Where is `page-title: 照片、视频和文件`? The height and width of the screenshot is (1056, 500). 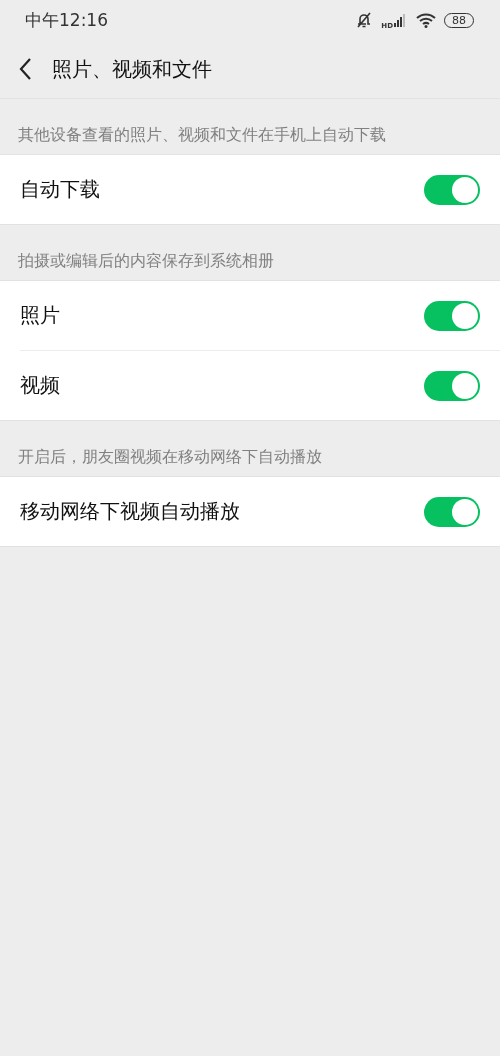
page-title: 照片、视频和文件 is located at coordinates (132, 69).